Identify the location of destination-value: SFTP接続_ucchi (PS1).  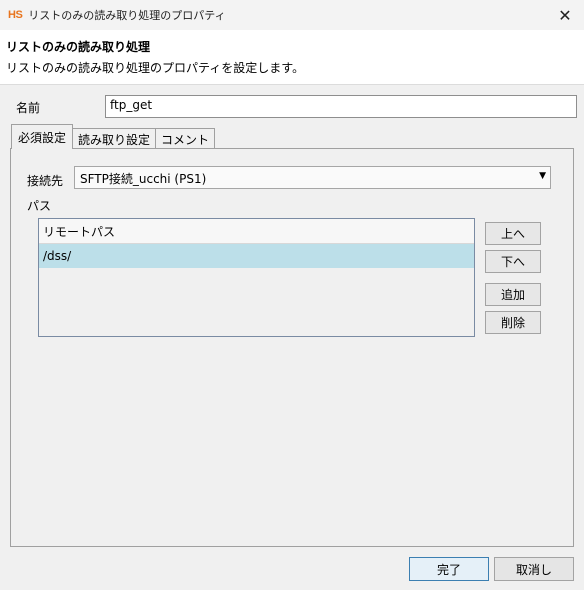
(143, 179).